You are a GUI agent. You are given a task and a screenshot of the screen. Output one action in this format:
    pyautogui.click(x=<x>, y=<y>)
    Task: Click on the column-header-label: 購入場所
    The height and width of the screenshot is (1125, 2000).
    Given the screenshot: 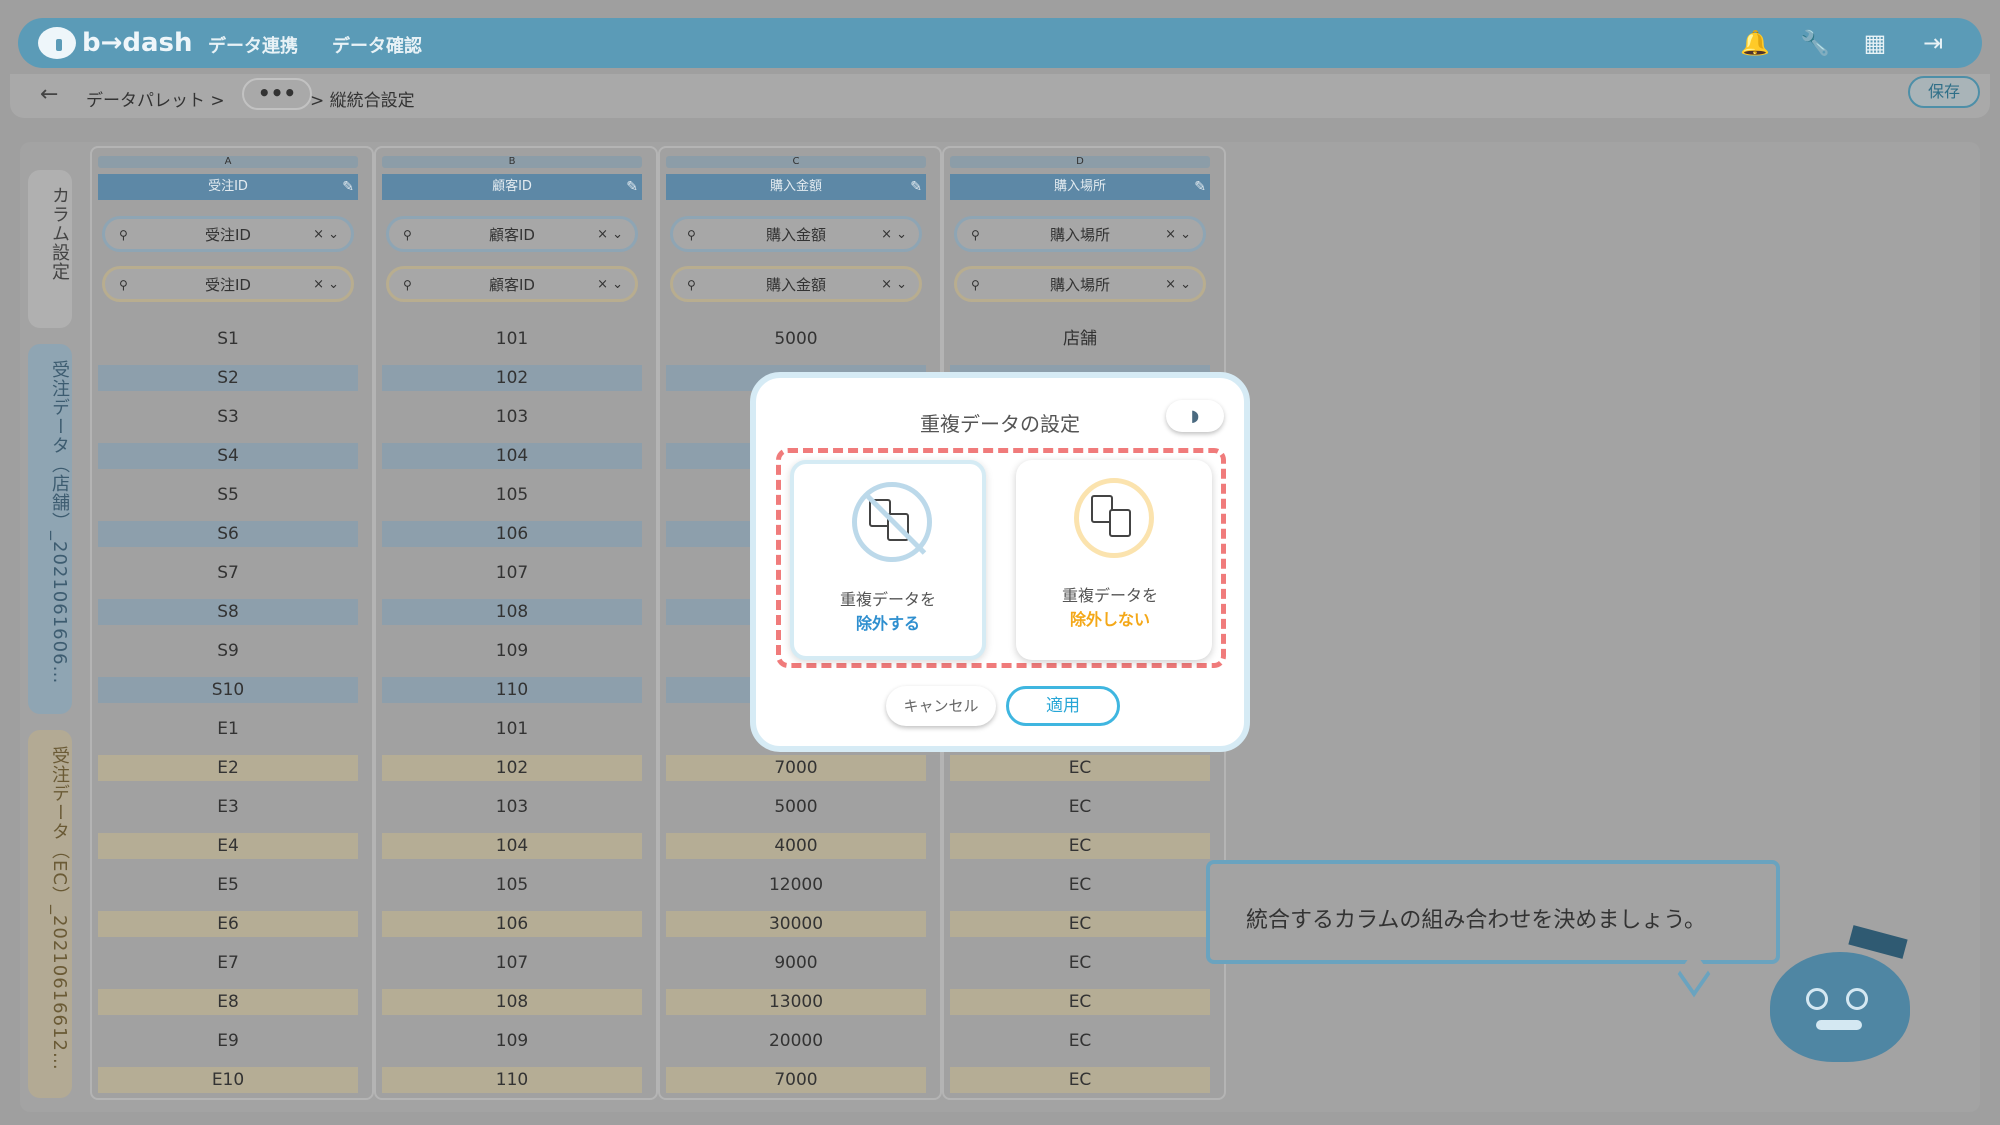 What is the action you would take?
    pyautogui.click(x=1079, y=186)
    